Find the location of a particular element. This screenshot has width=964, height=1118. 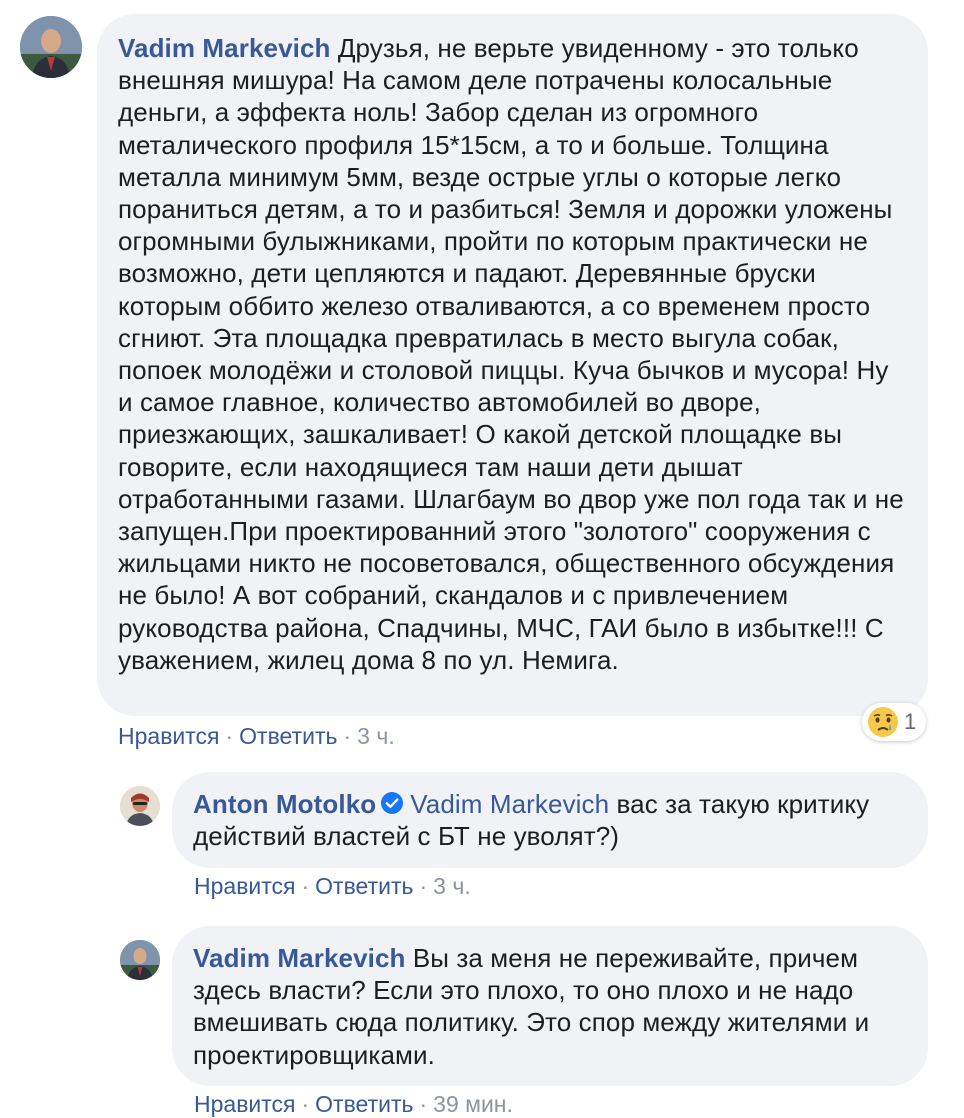

timestamp: 39 мин. is located at coordinates (473, 1104).